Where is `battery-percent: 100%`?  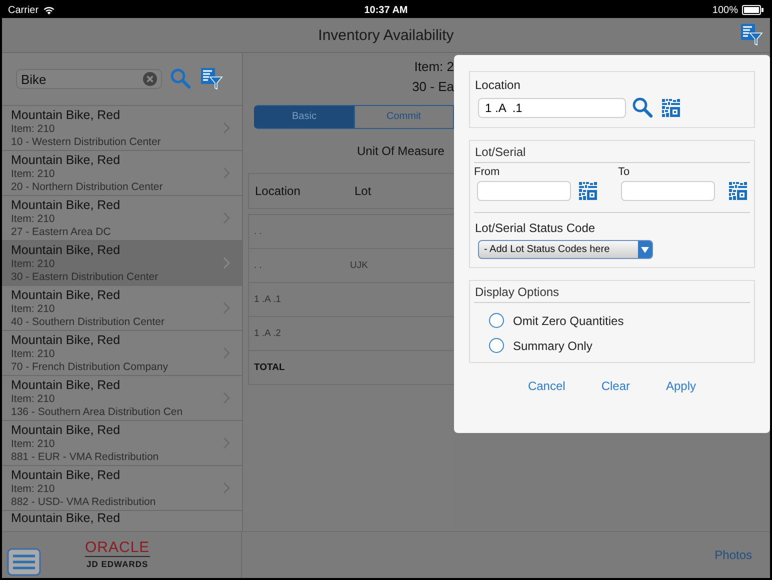 battery-percent: 100% is located at coordinates (725, 10).